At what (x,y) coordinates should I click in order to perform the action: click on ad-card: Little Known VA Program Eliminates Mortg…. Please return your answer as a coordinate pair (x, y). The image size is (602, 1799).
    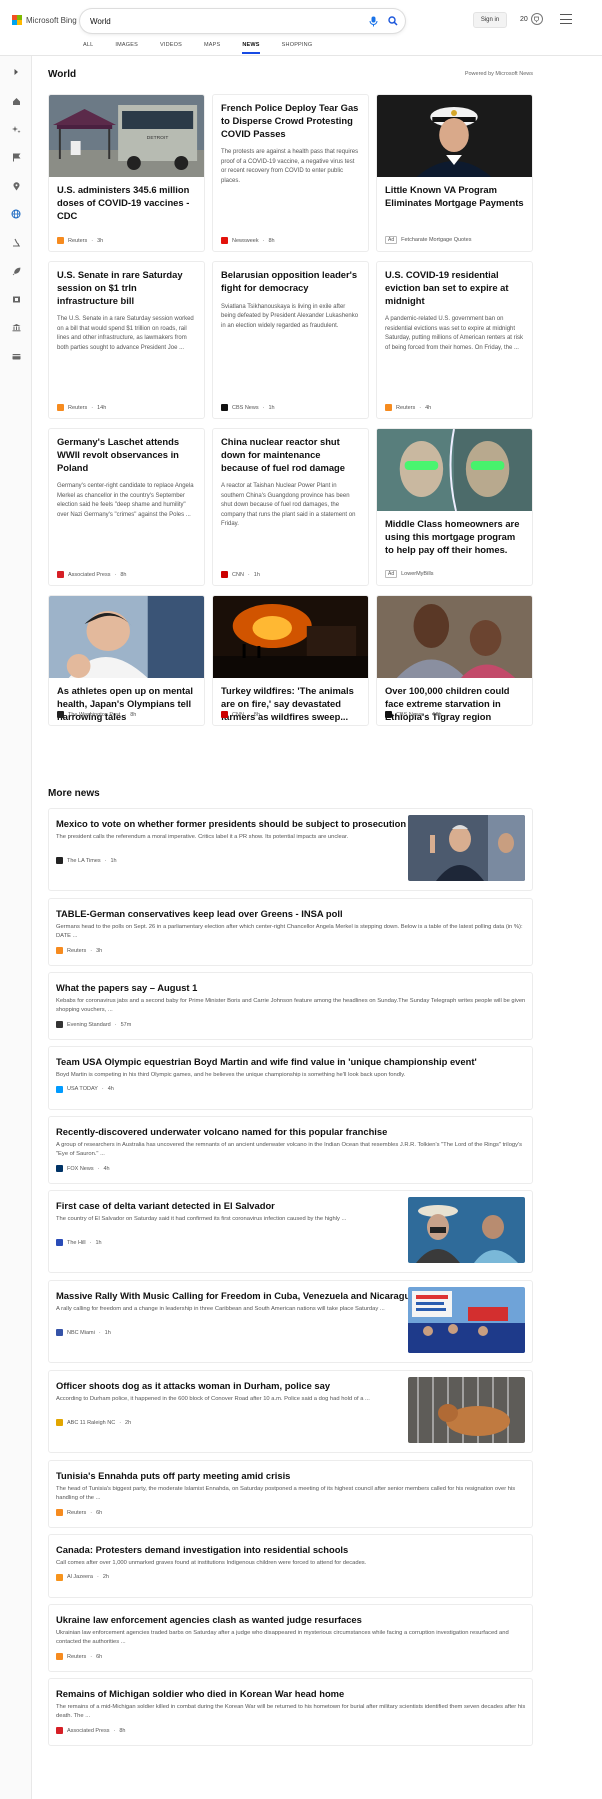
    Looking at the image, I should click on (454, 173).